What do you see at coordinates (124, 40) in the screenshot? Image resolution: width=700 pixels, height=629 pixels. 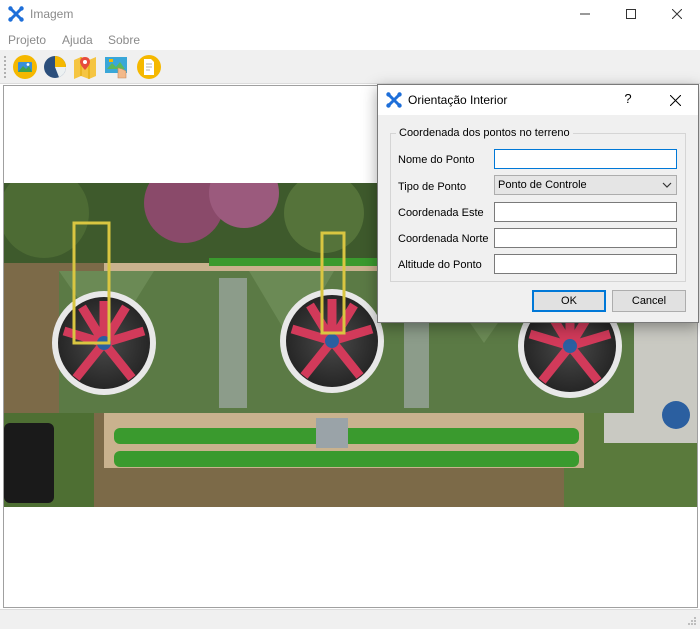 I see `menu-sobre: Sobre` at bounding box center [124, 40].